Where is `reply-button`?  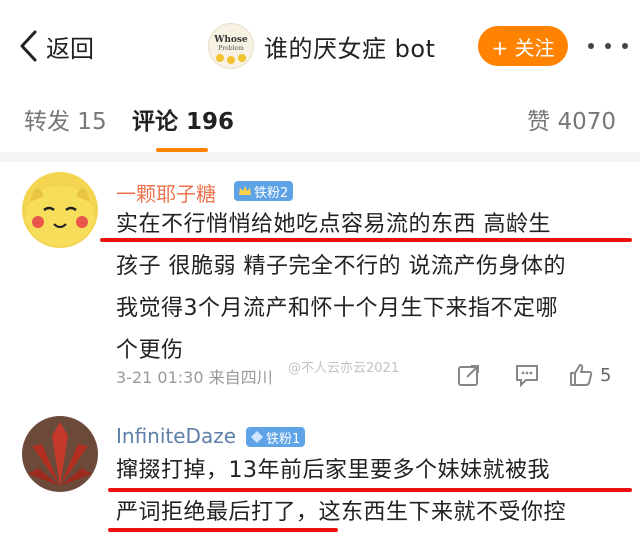
reply-button is located at coordinates (527, 375).